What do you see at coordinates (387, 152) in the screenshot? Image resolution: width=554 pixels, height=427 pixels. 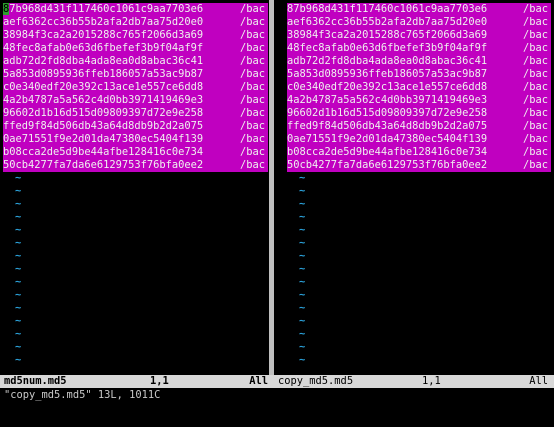 I see `md5-hash: b08cca2de5d9be44afbe128416c0e734` at bounding box center [387, 152].